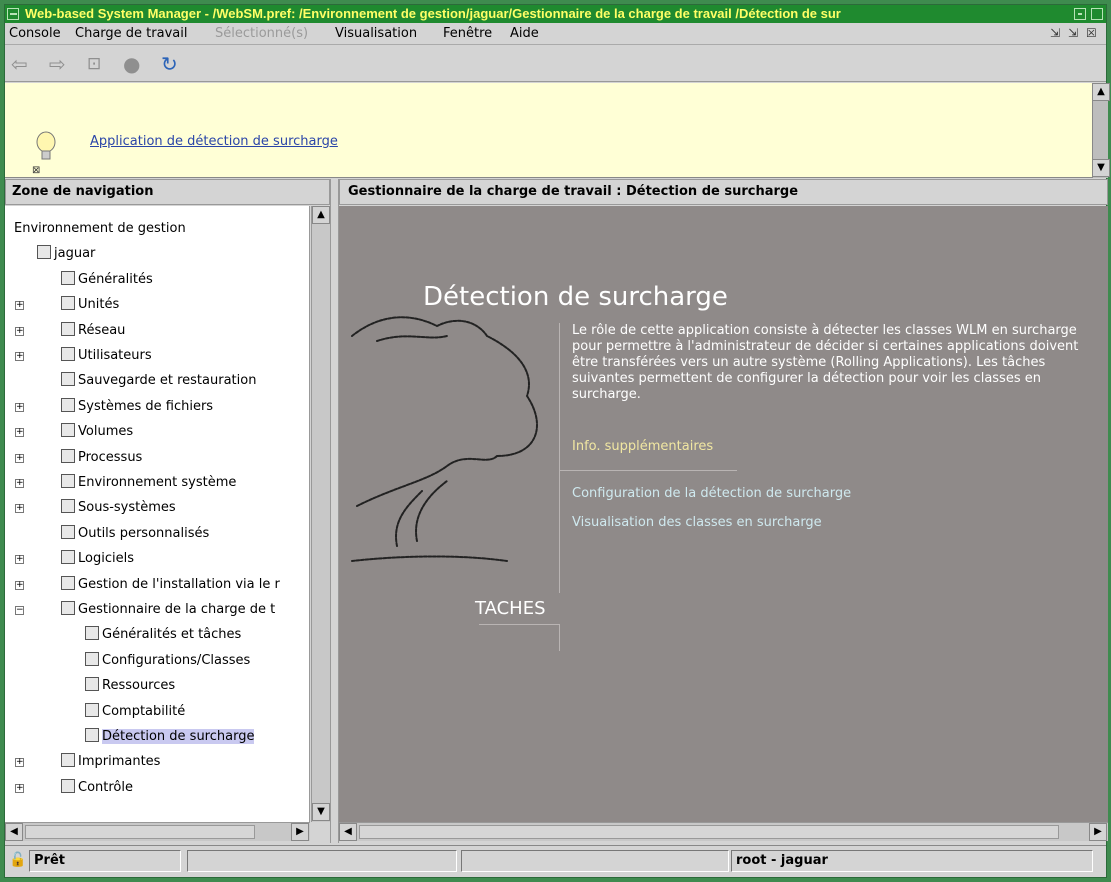 This screenshot has width=1111, height=882. I want to click on nav-item: Gestion de l'installation via le r, so click(170, 585).